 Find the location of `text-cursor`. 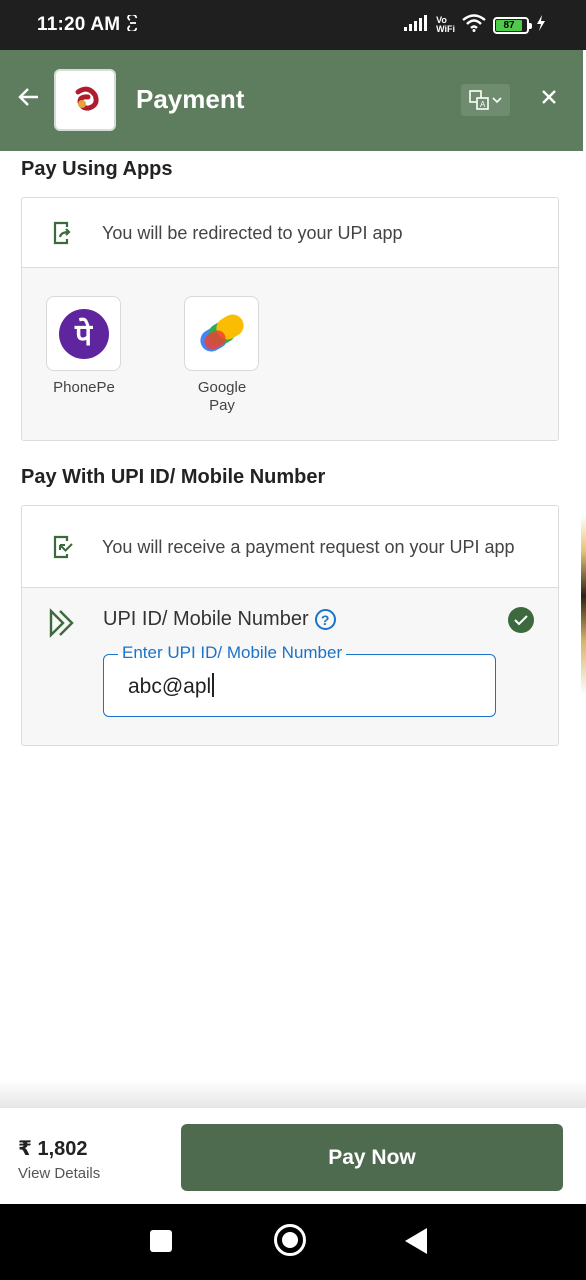

text-cursor is located at coordinates (213, 685).